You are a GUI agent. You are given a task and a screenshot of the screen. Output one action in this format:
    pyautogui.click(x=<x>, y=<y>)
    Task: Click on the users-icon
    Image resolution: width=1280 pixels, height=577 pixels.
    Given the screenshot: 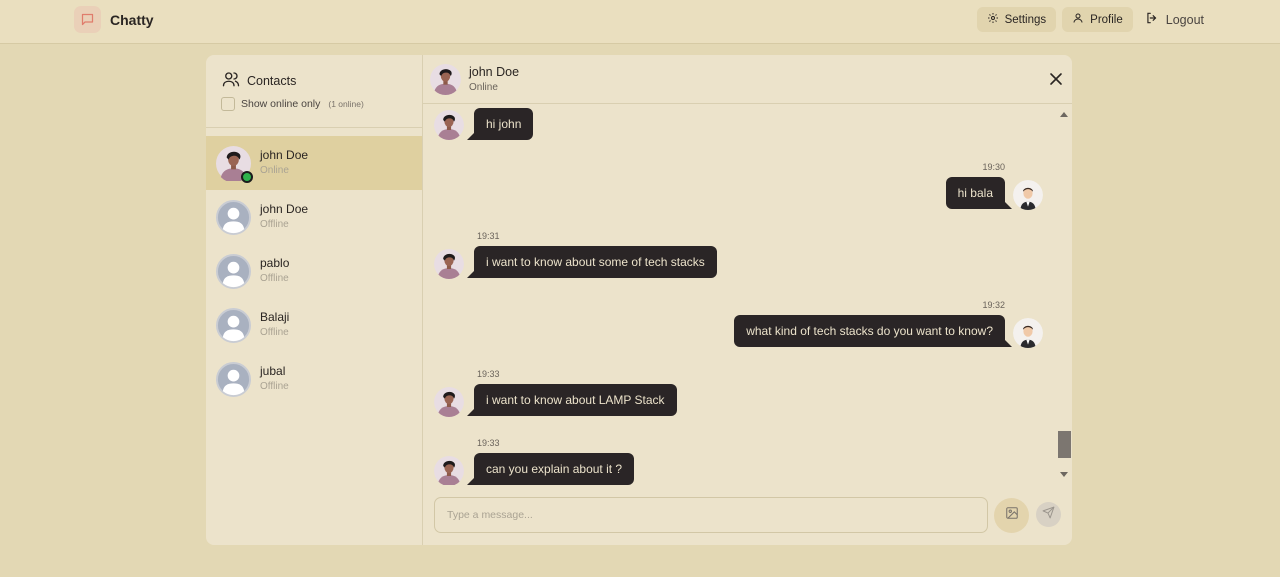 What is the action you would take?
    pyautogui.click(x=231, y=80)
    